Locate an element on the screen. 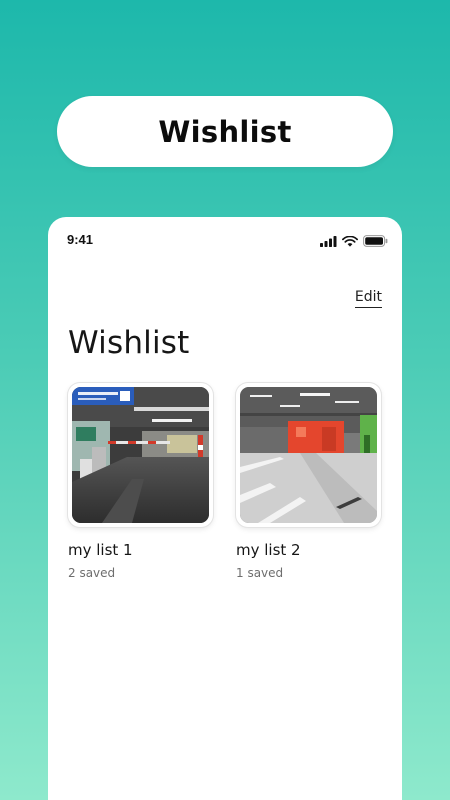  status-icons is located at coordinates (354, 241).